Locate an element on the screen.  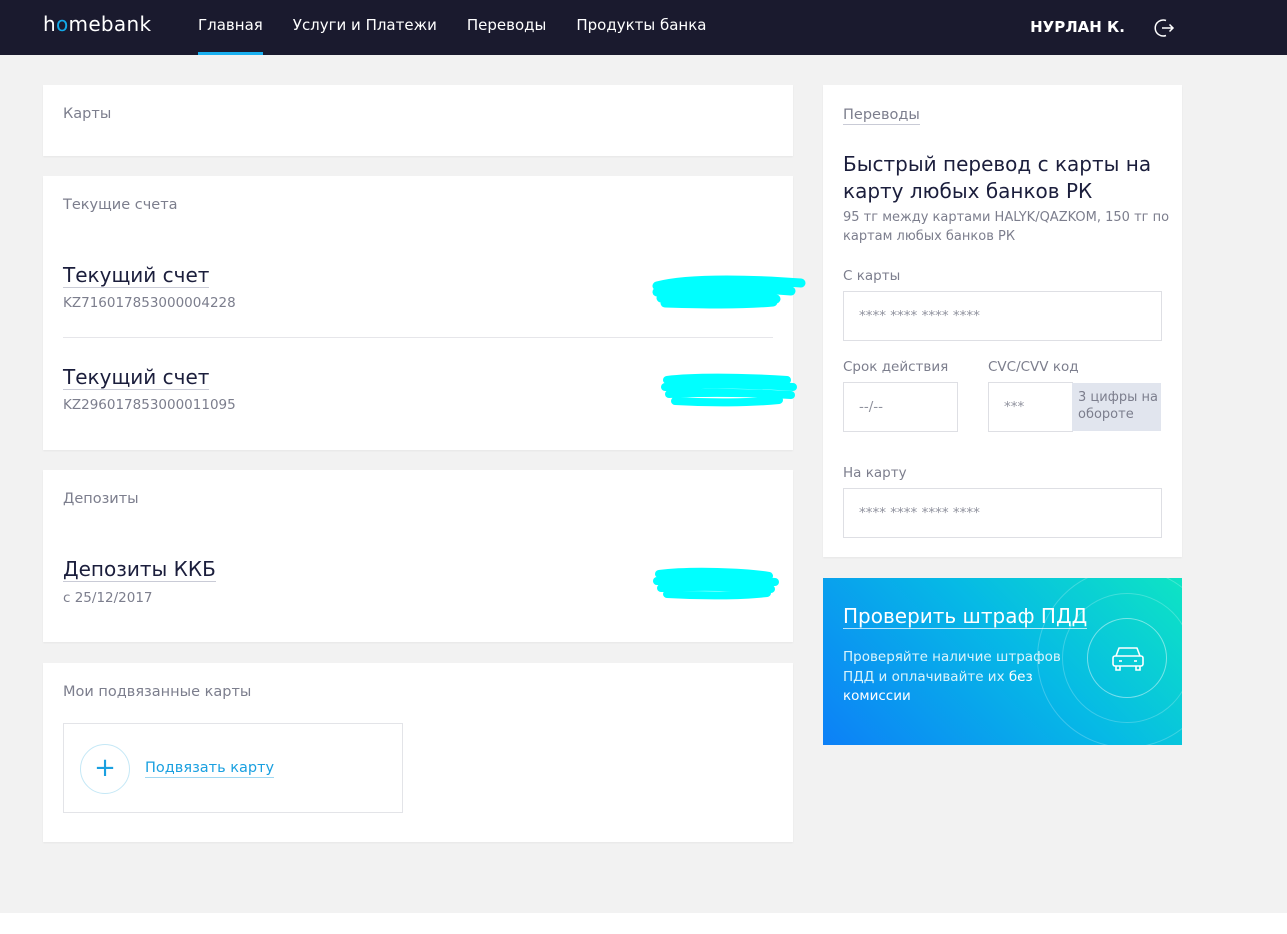
to-card-label: На карту is located at coordinates (875, 473).